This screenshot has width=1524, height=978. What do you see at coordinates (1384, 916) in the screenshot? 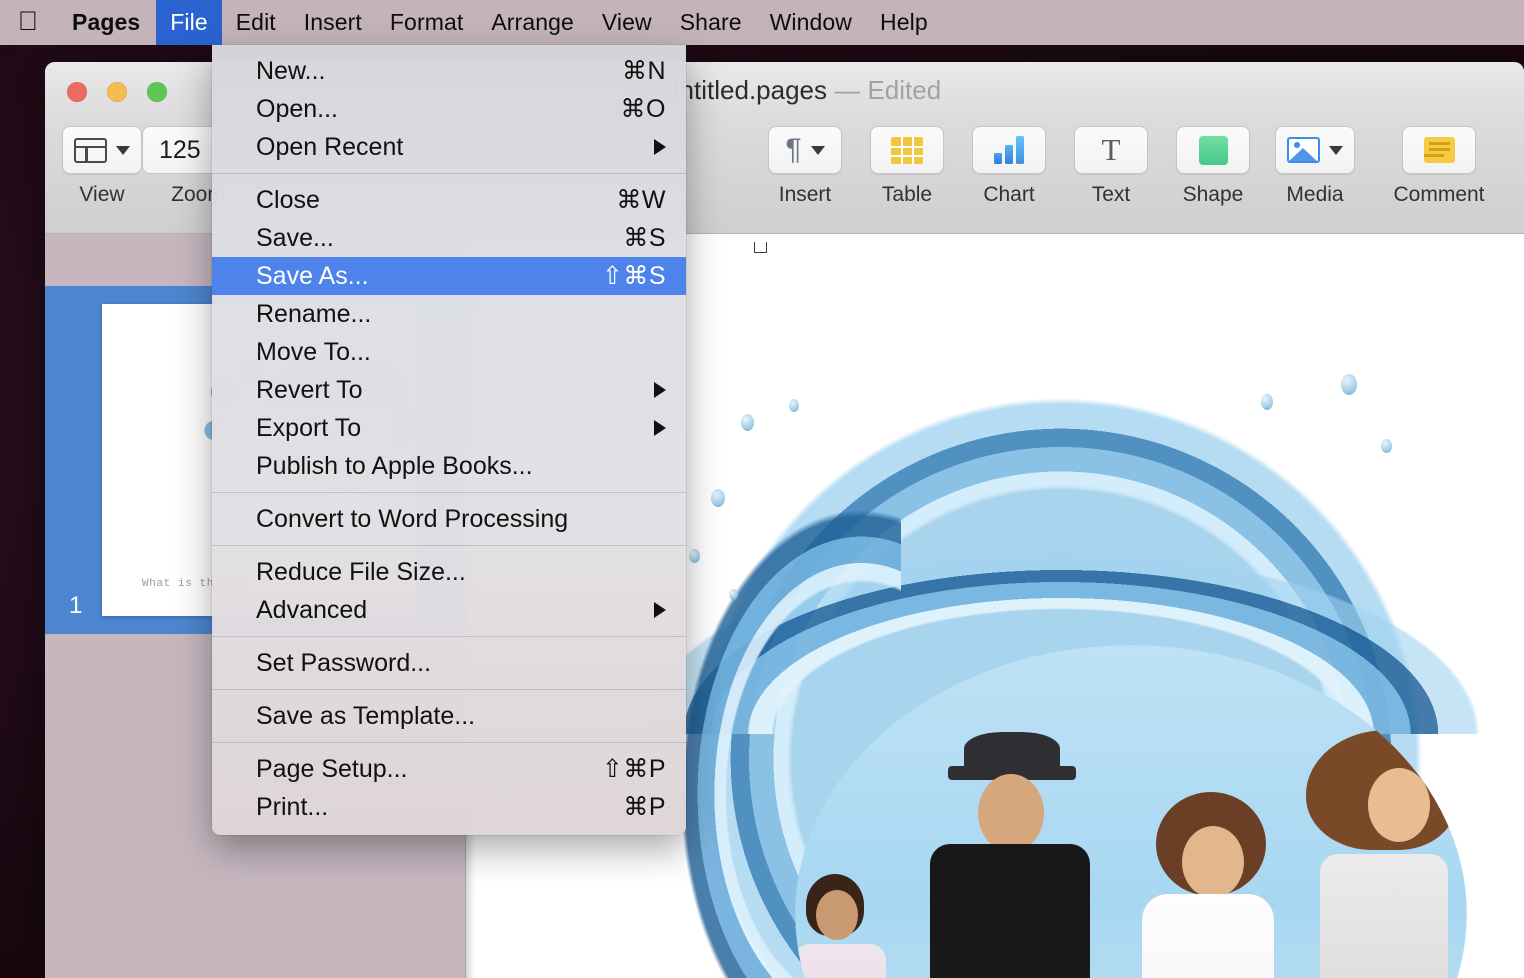
I see `top` at bounding box center [1384, 916].